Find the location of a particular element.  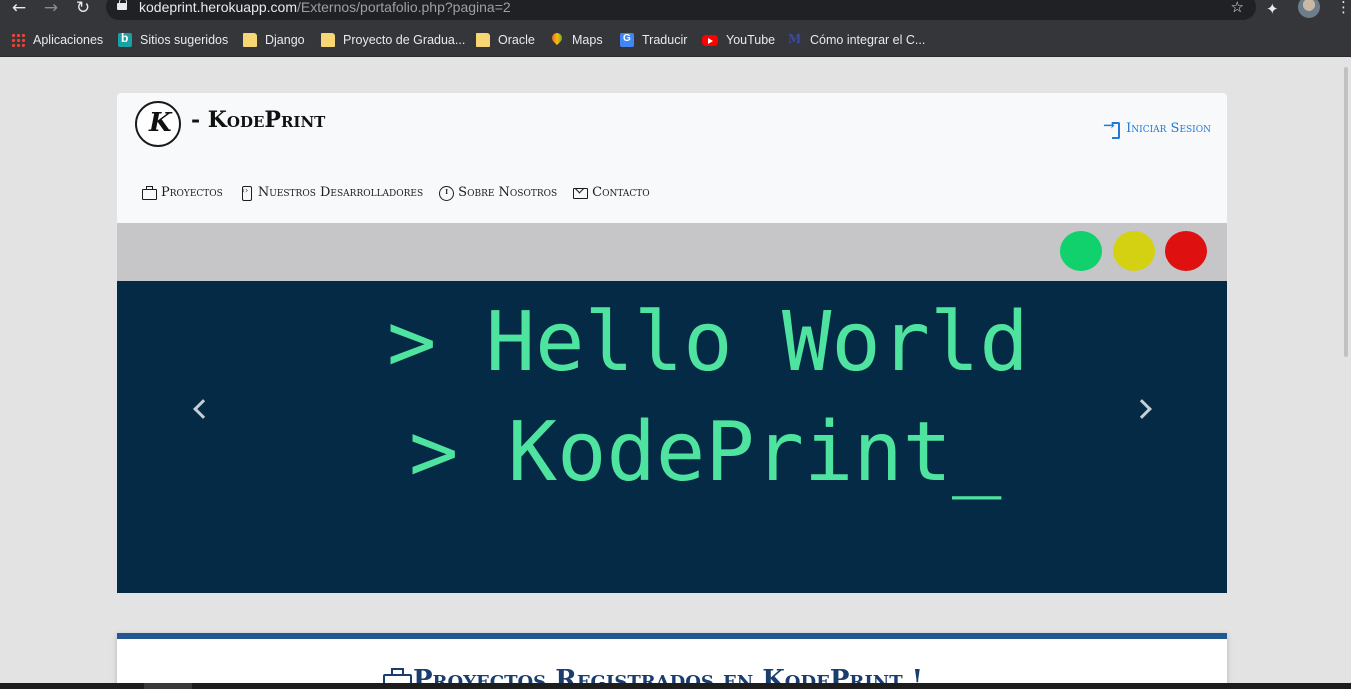

bing-icon is located at coordinates (125, 39).